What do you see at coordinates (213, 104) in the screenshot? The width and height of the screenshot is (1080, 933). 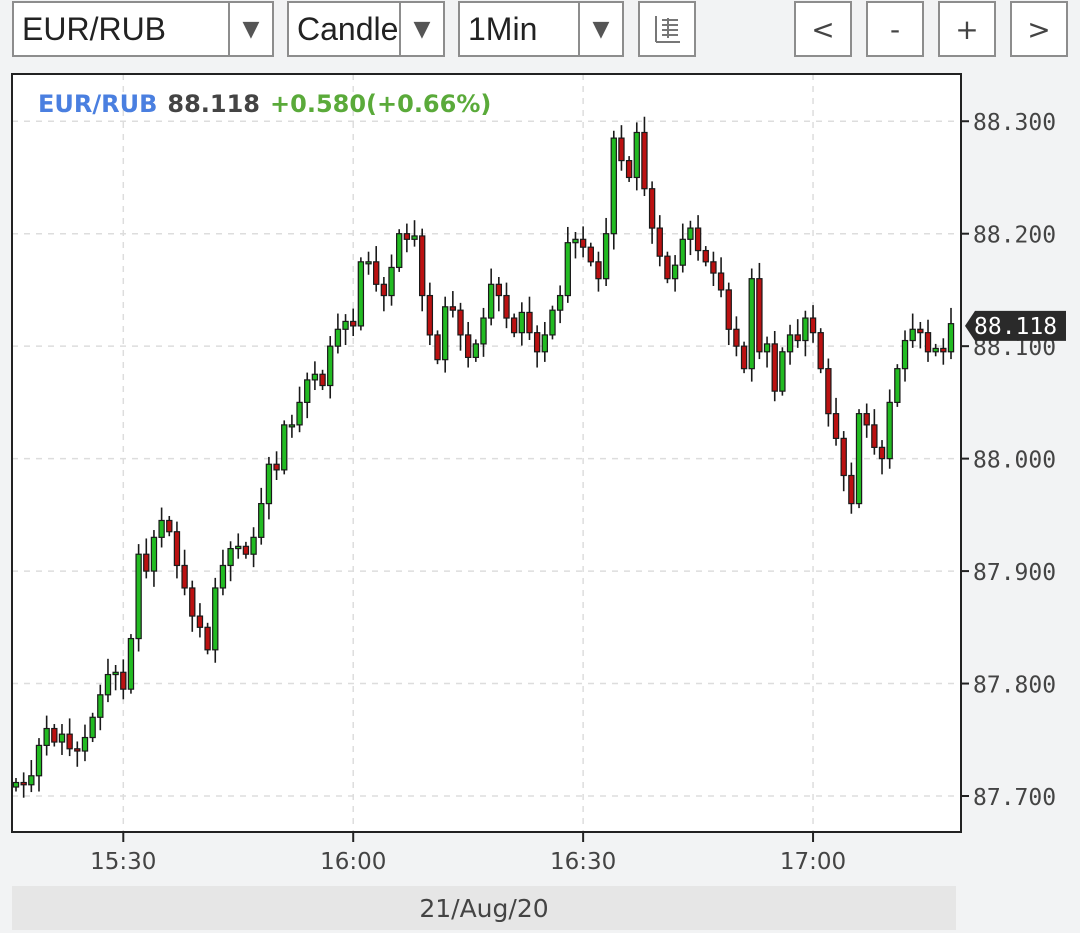 I see `header-price: 88.118` at bounding box center [213, 104].